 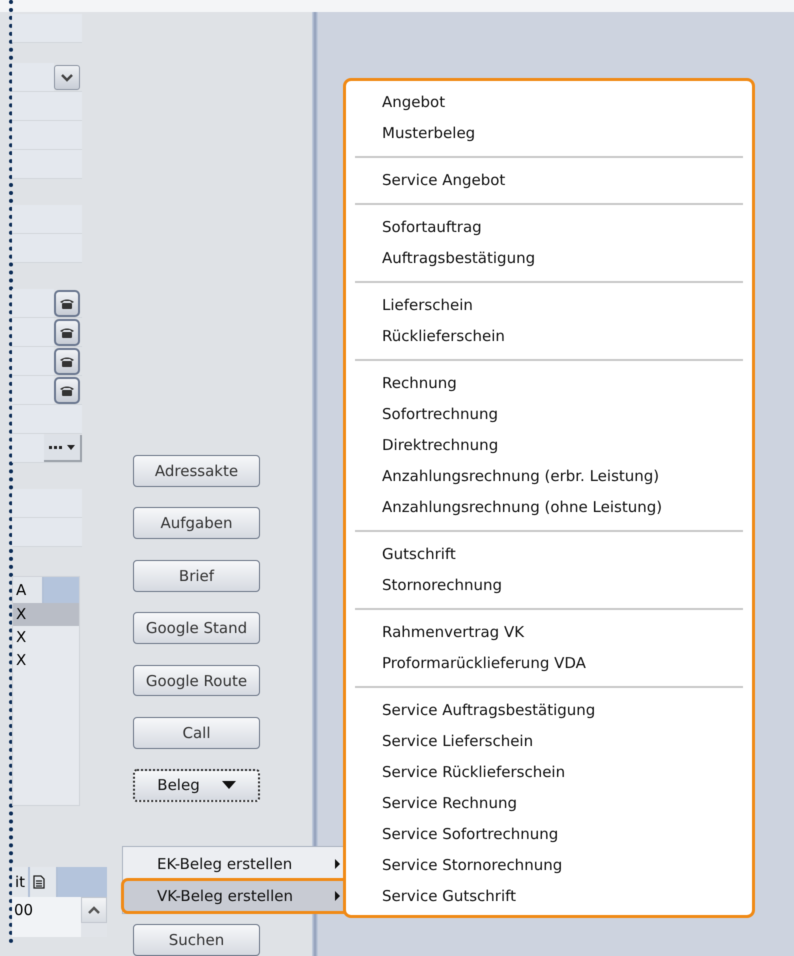 What do you see at coordinates (196, 523) in the screenshot?
I see `button: Aufgaben` at bounding box center [196, 523].